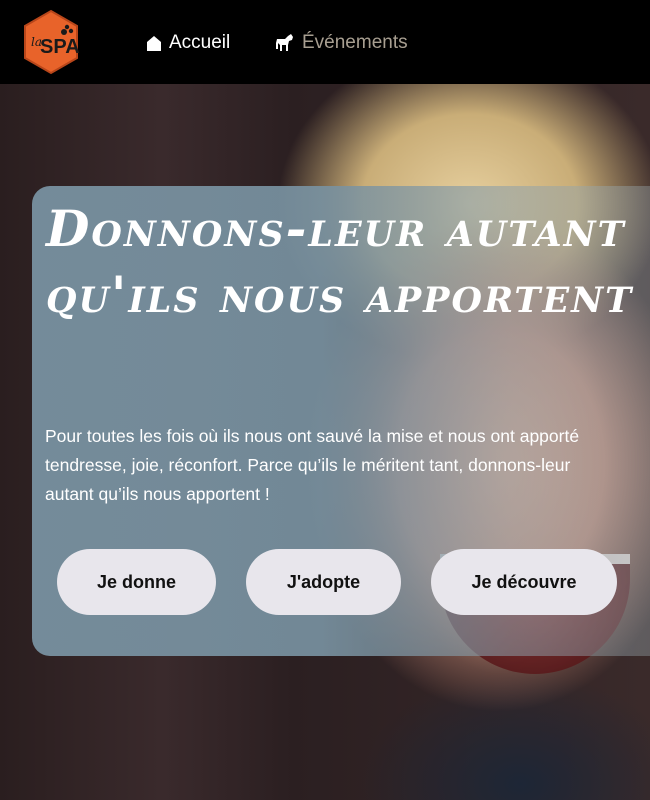  Describe the element at coordinates (336, 228) in the screenshot. I see `hero-title-line-1: Donnons-leur autant` at that location.